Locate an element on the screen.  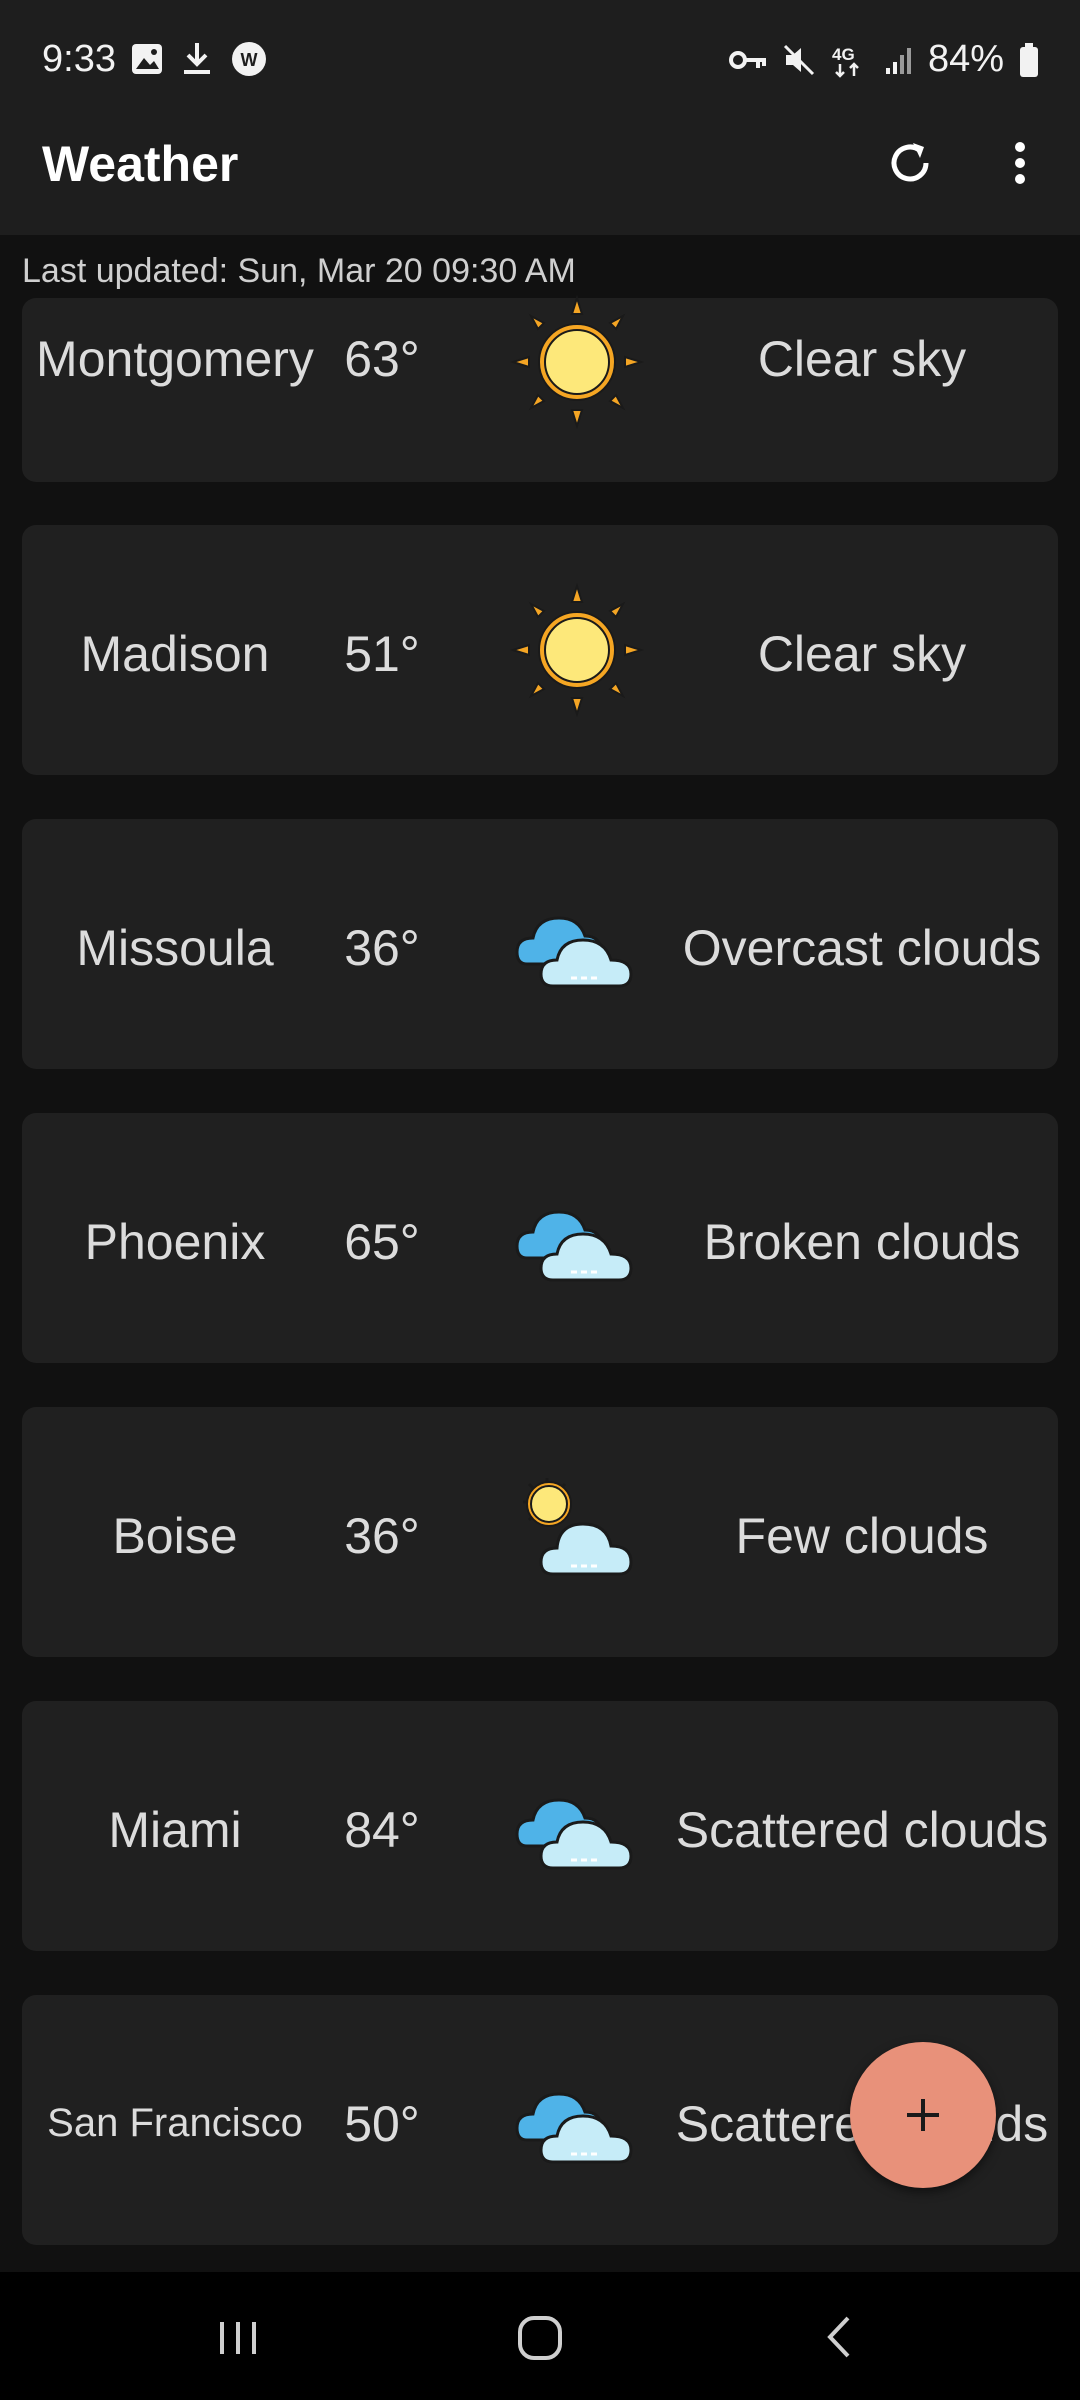
city-card-phoenix: Phoenix 65° Broken clouds is located at coordinates (540, 1238).